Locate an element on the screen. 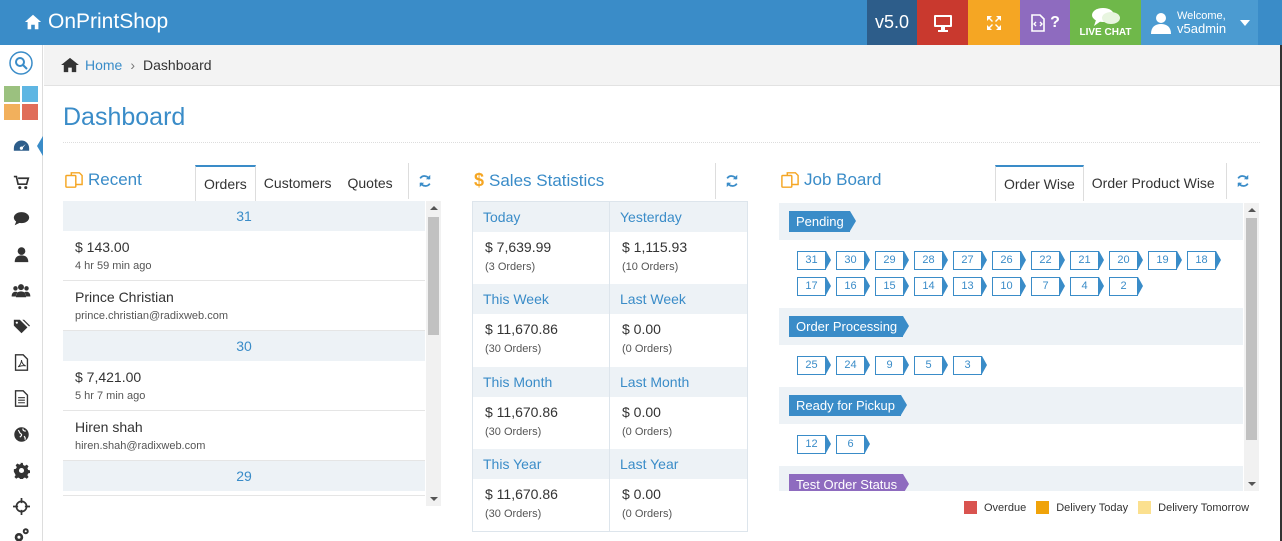 The height and width of the screenshot is (541, 1282). order-number-tag: 7 is located at coordinates (1048, 286).